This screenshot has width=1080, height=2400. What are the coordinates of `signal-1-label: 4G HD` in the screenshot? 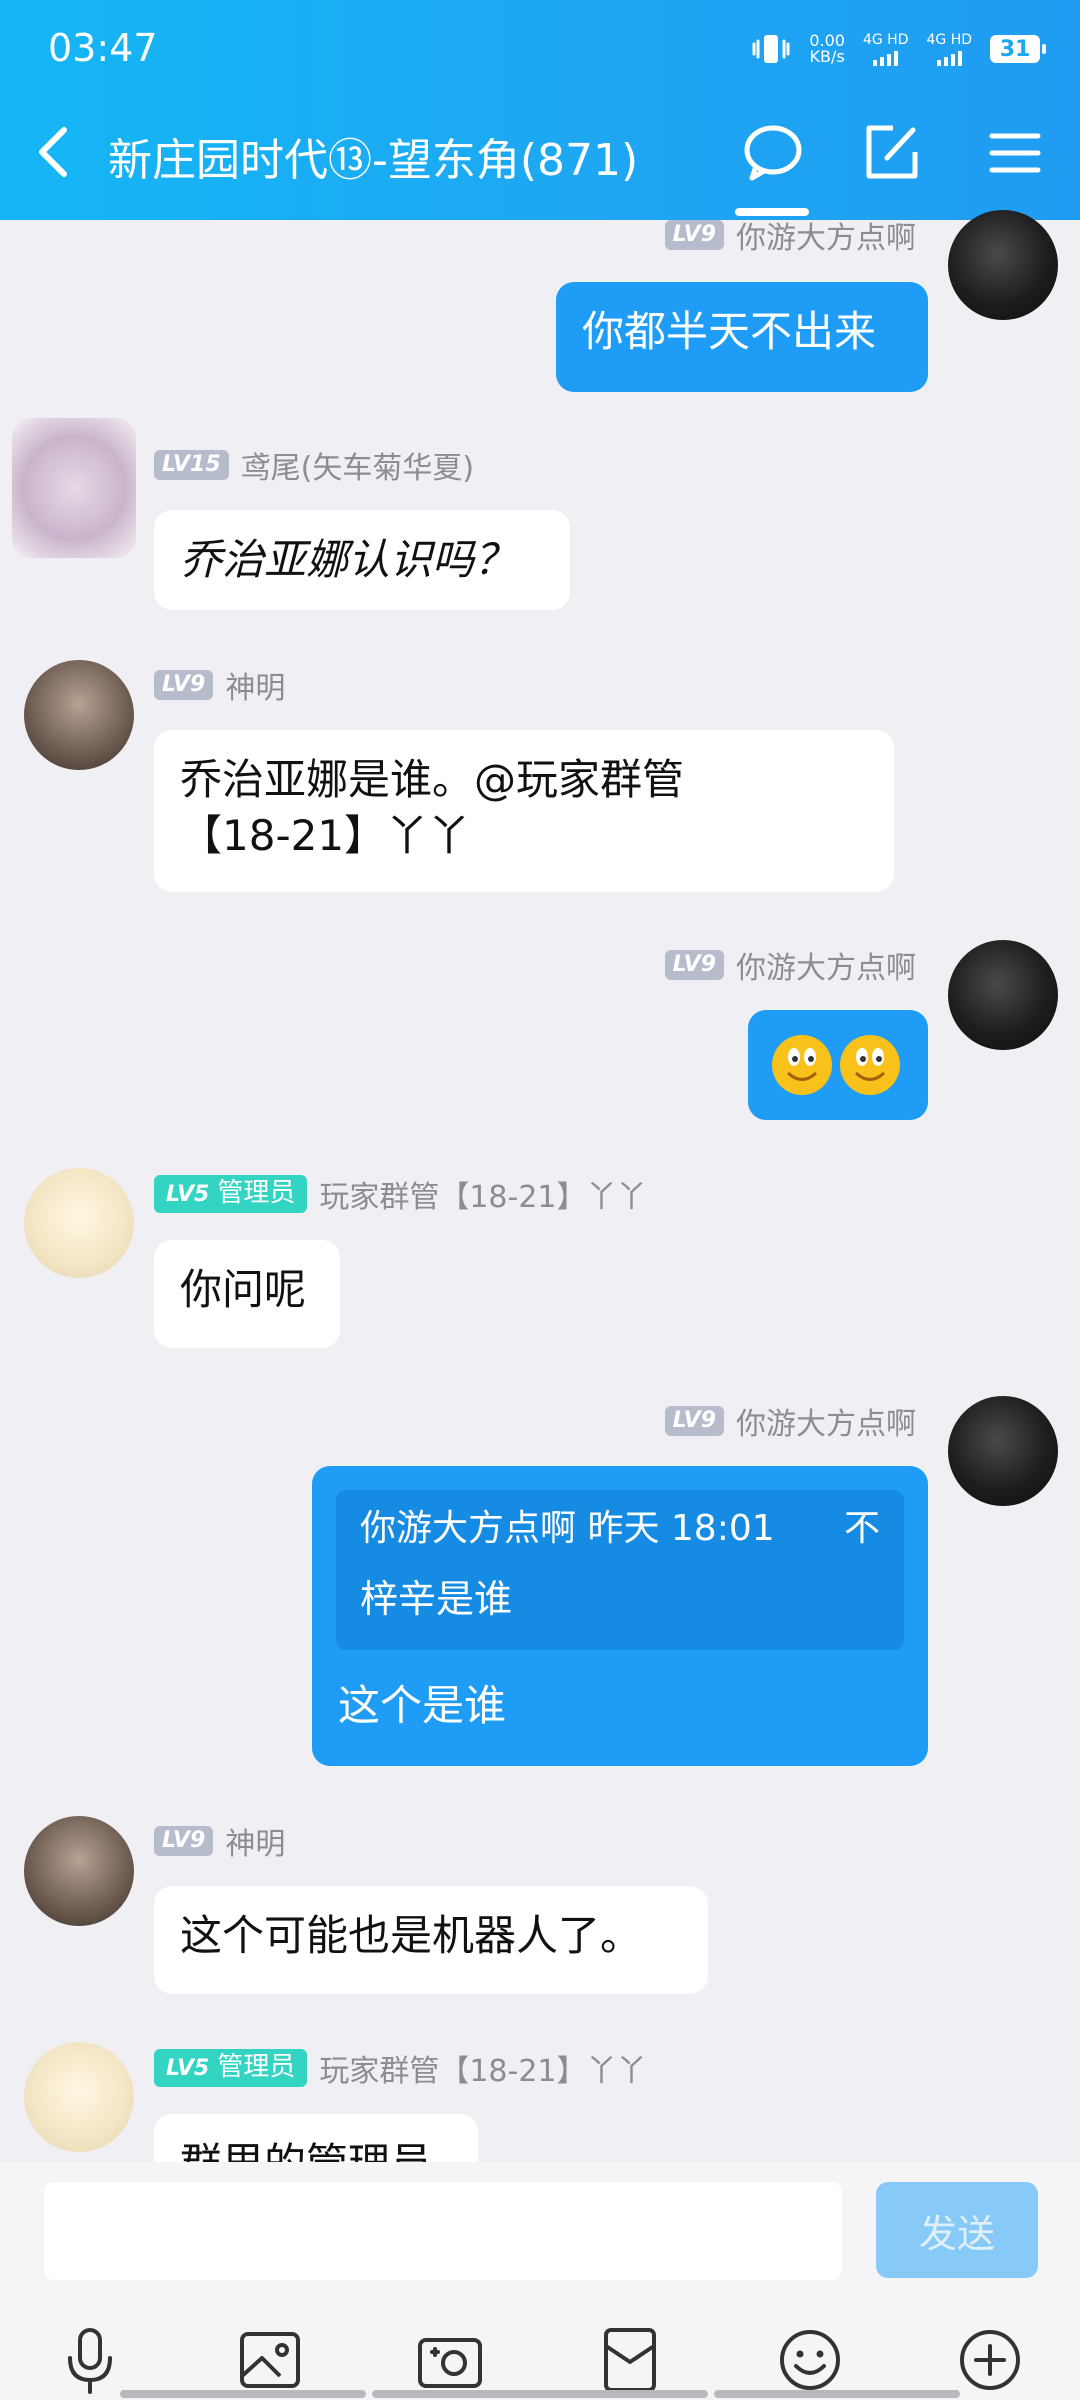 It's located at (885, 39).